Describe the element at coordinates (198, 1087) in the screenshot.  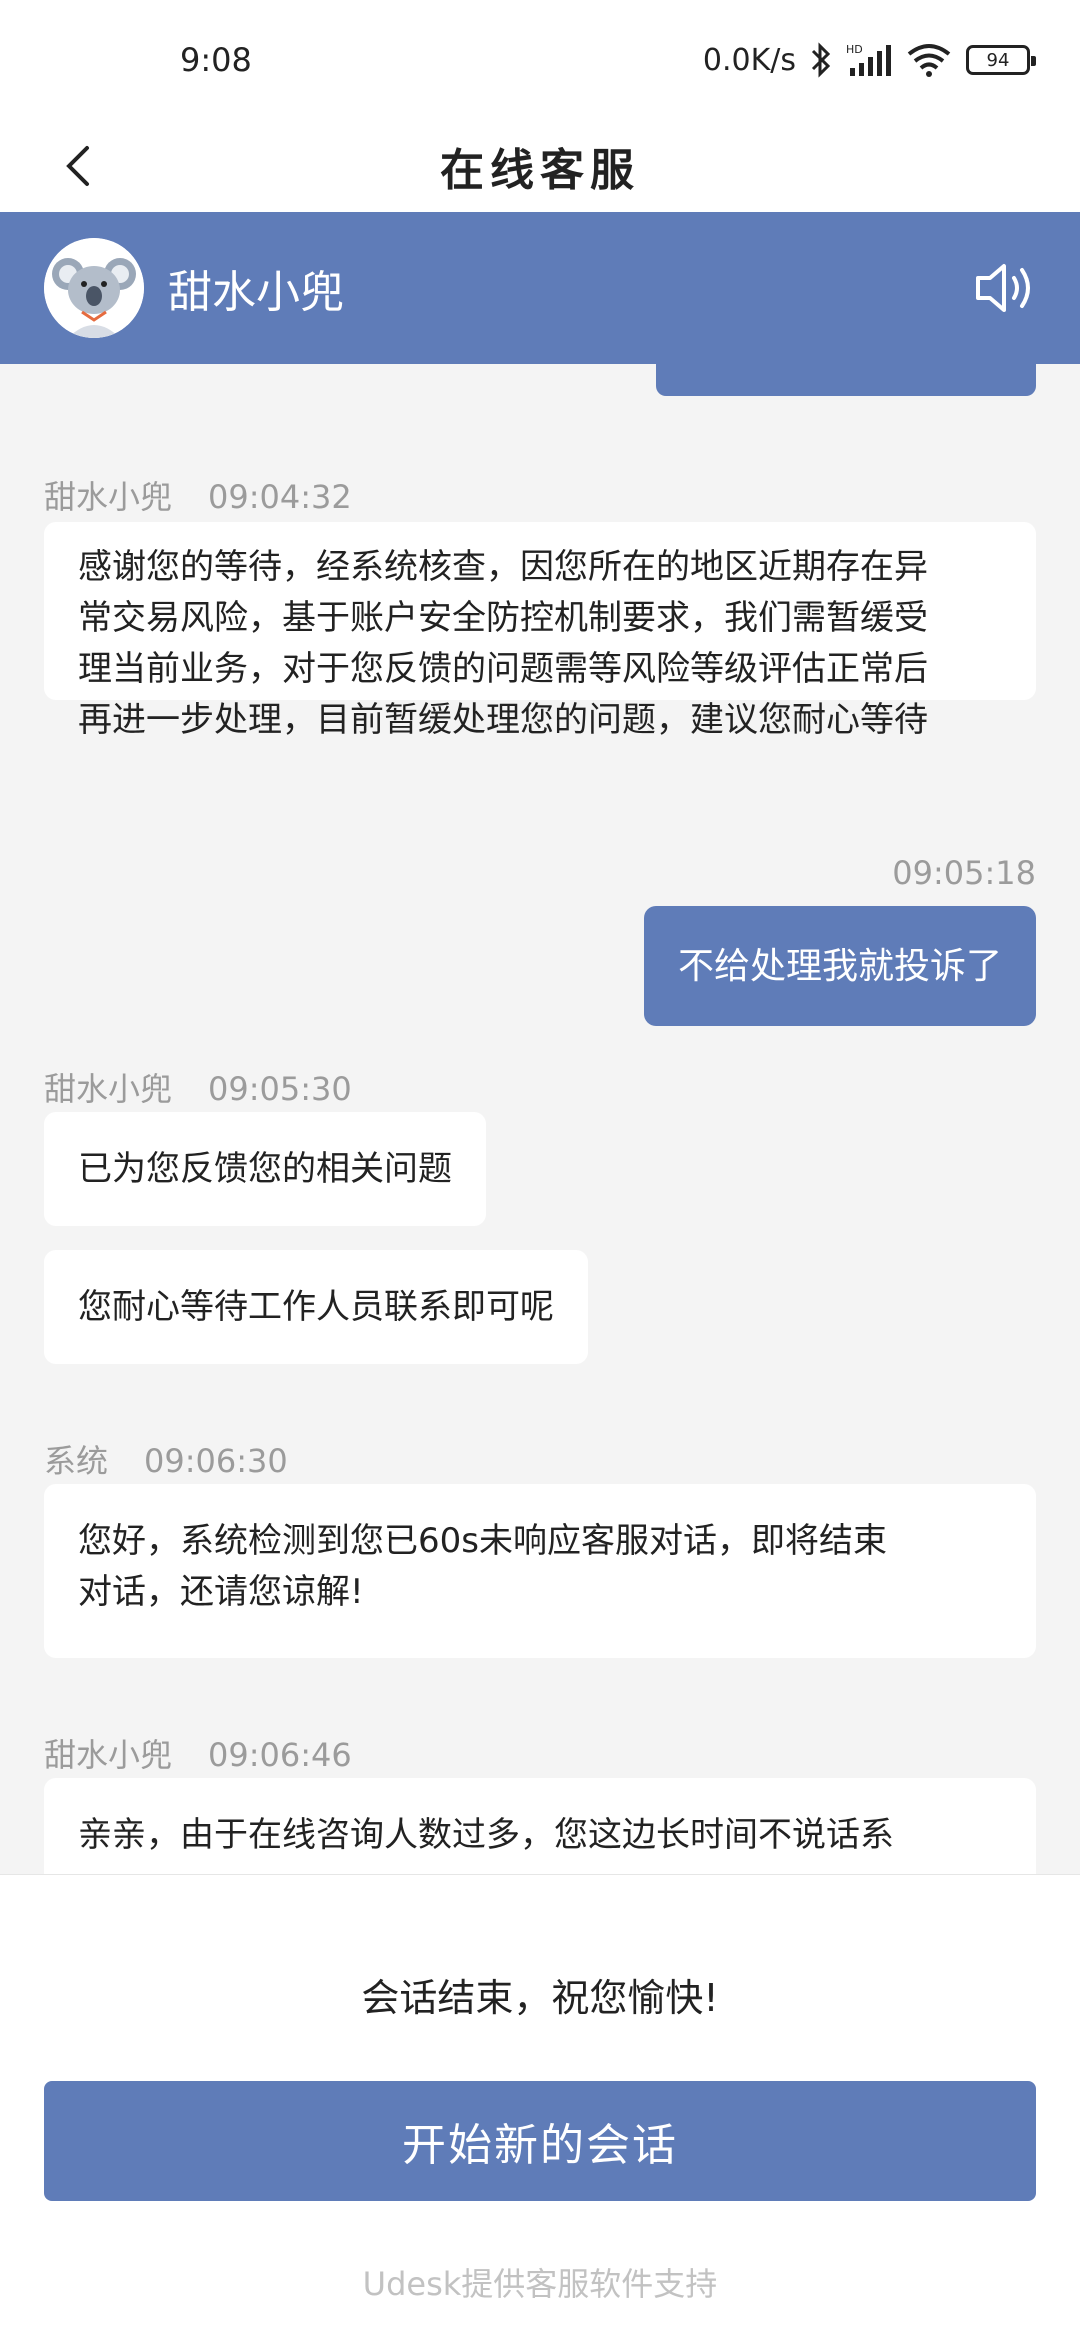
I see `message-meta: 甜水小兜 09:05:30` at that location.